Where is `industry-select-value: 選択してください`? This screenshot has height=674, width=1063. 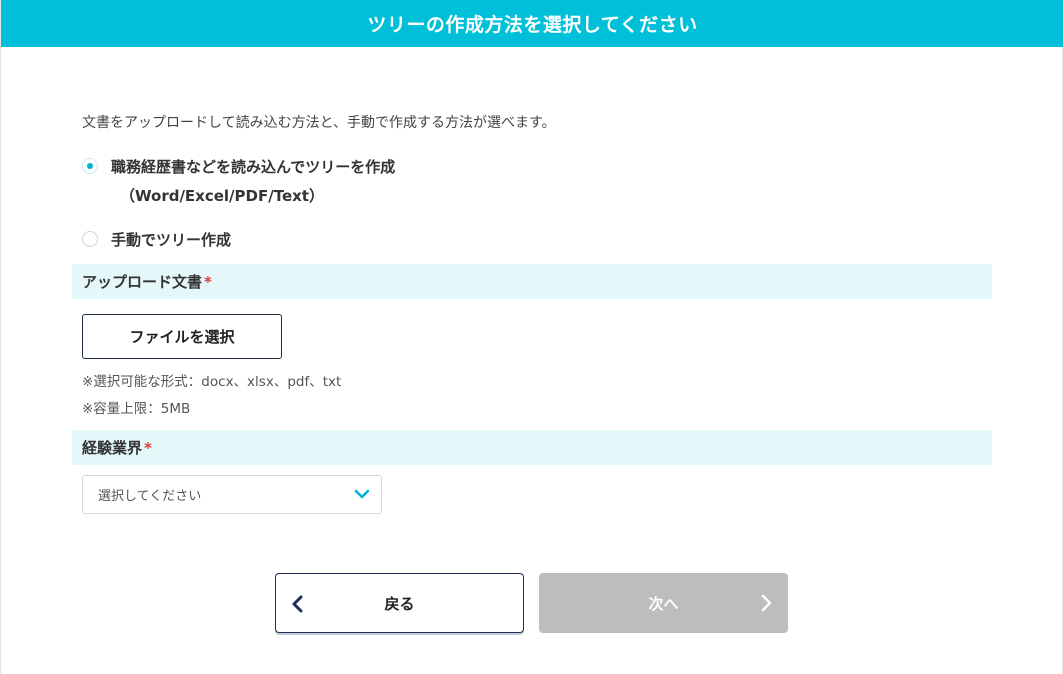 industry-select-value: 選択してください is located at coordinates (150, 496).